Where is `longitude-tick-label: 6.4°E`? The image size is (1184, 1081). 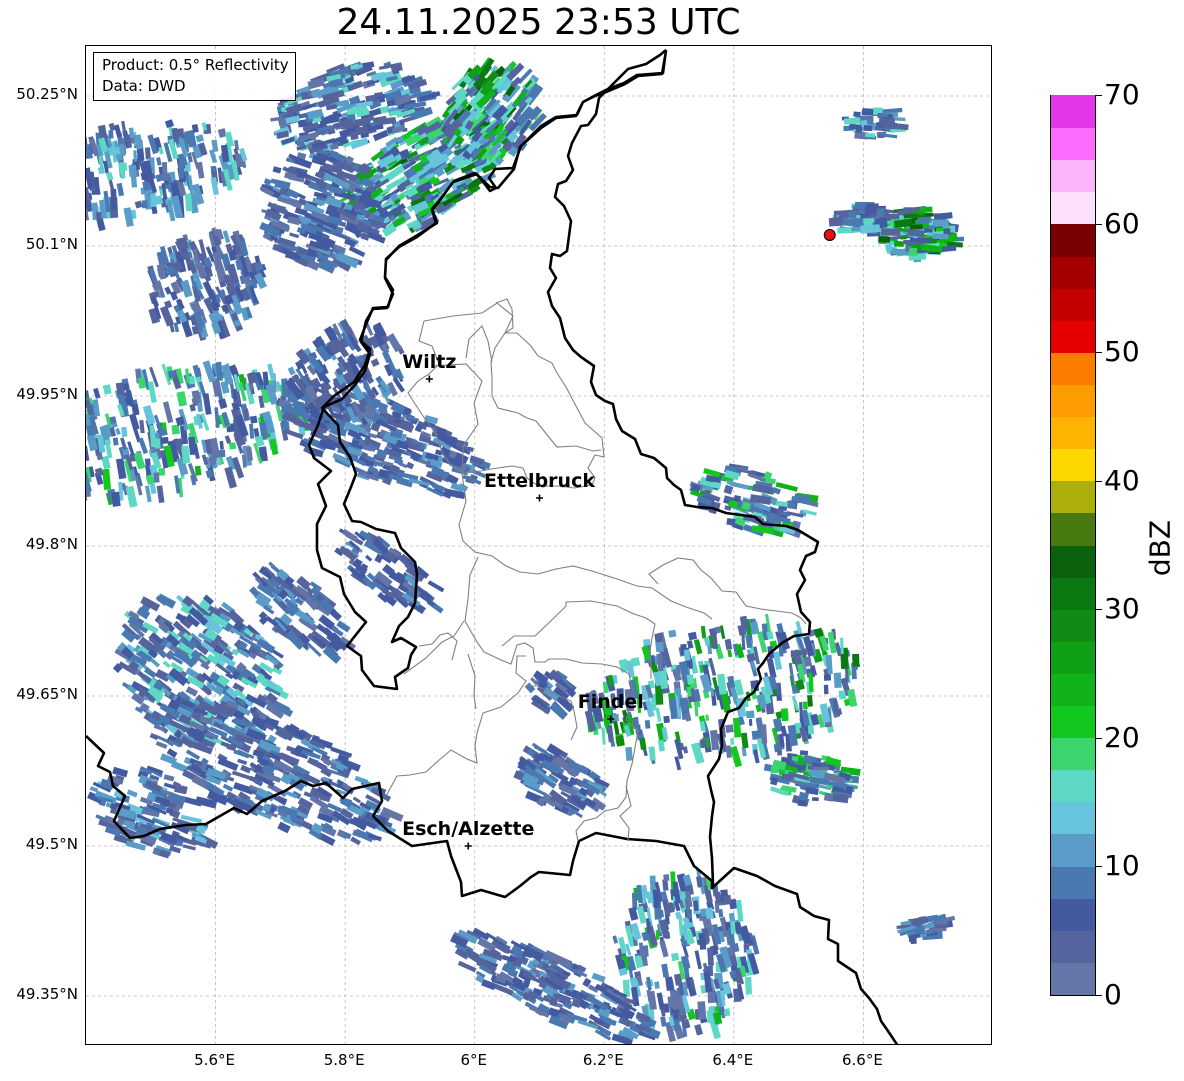
longitude-tick-label: 6.4°E is located at coordinates (733, 1060).